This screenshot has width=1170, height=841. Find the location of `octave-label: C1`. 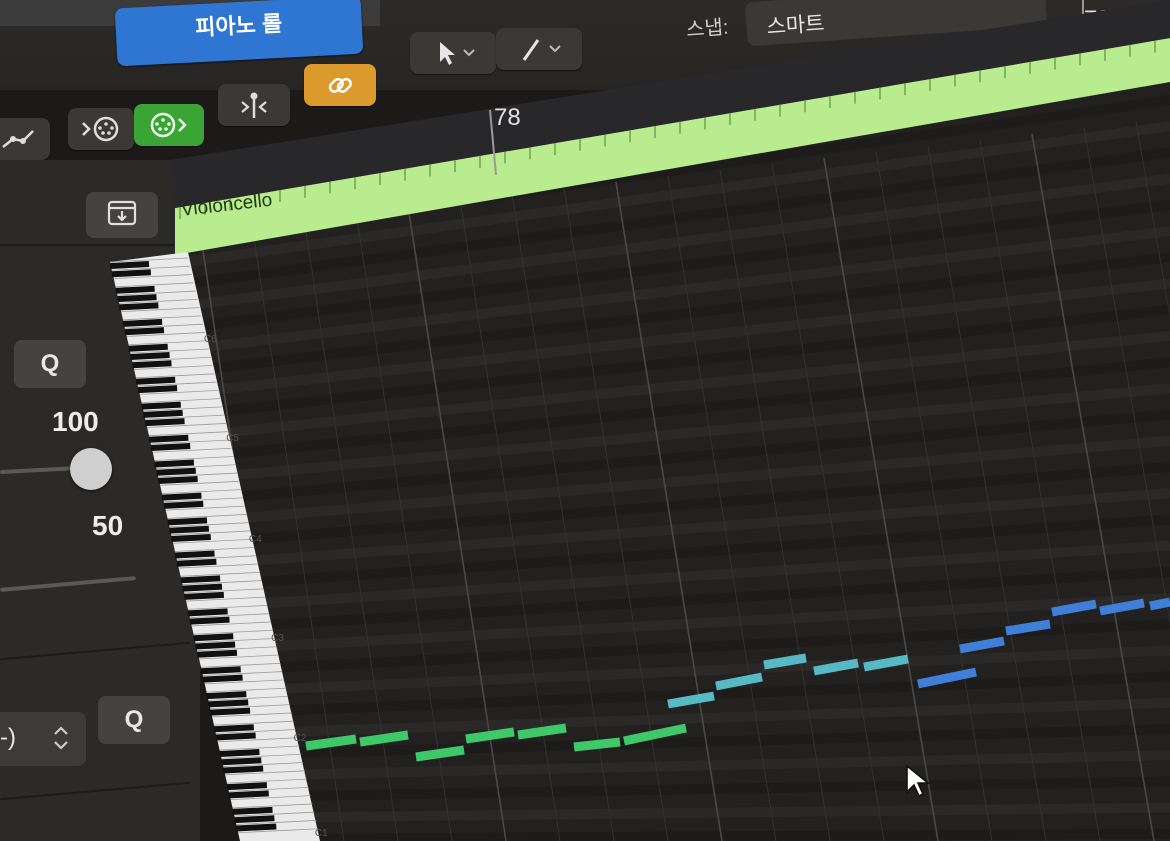

octave-label: C1 is located at coordinates (321, 833).